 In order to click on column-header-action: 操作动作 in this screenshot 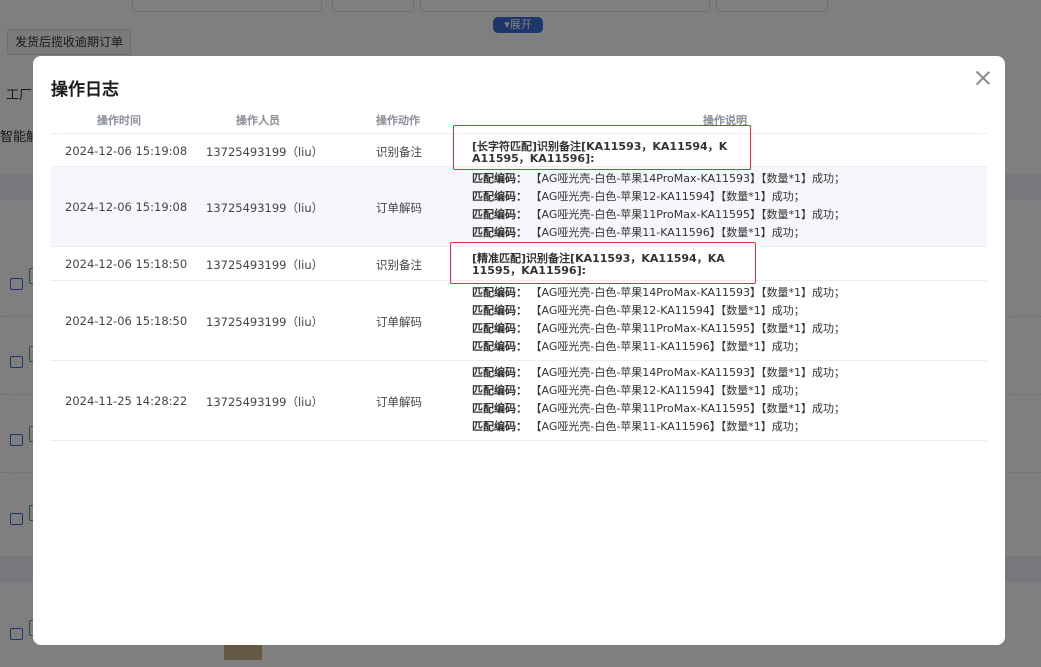, I will do `click(398, 120)`.